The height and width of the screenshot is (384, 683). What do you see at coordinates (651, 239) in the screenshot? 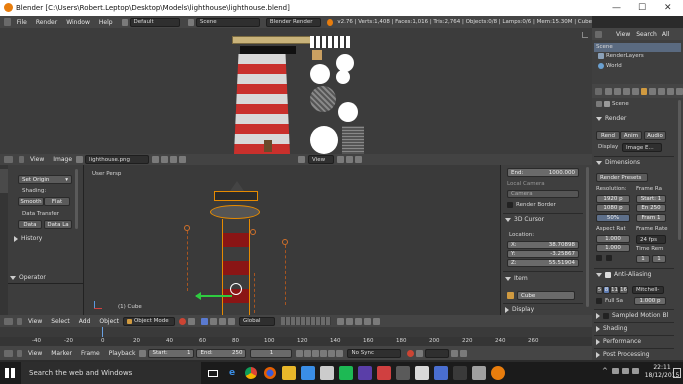
I see `frame-rate-selector: 24 fps` at bounding box center [651, 239].